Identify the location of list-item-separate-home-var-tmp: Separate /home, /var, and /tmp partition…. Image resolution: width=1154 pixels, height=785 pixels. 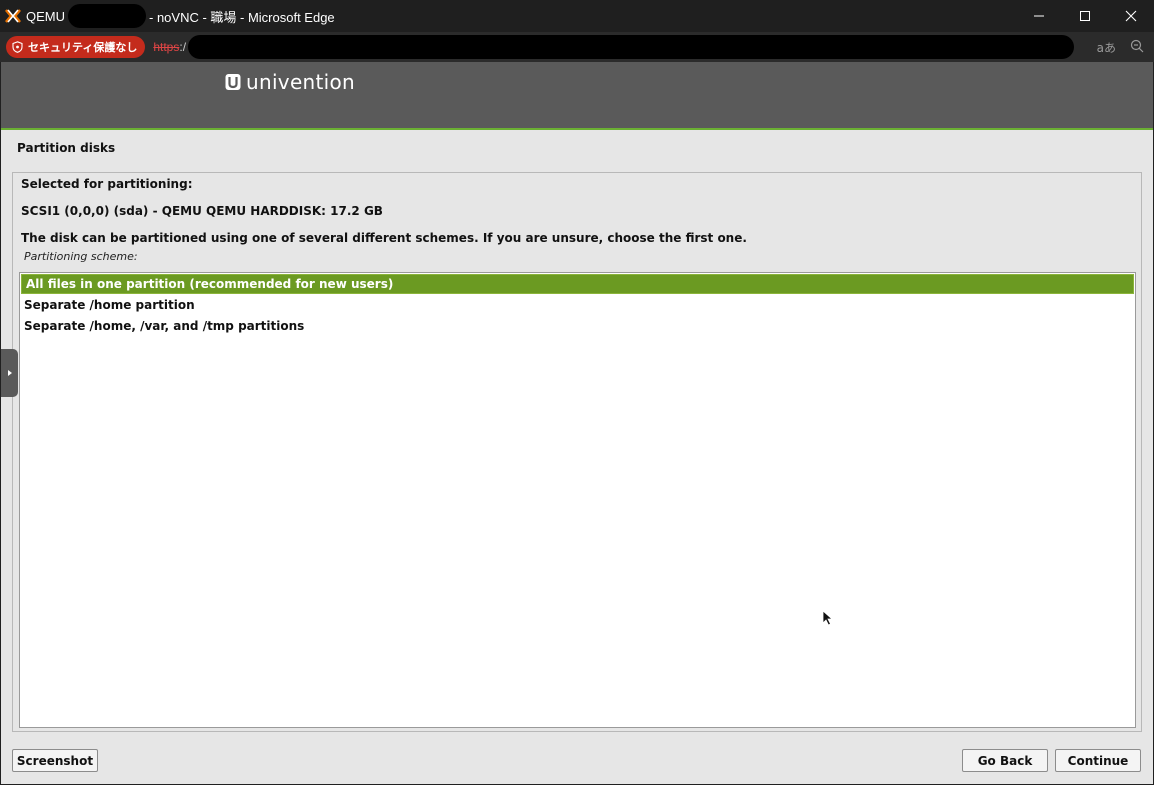
(577, 326).